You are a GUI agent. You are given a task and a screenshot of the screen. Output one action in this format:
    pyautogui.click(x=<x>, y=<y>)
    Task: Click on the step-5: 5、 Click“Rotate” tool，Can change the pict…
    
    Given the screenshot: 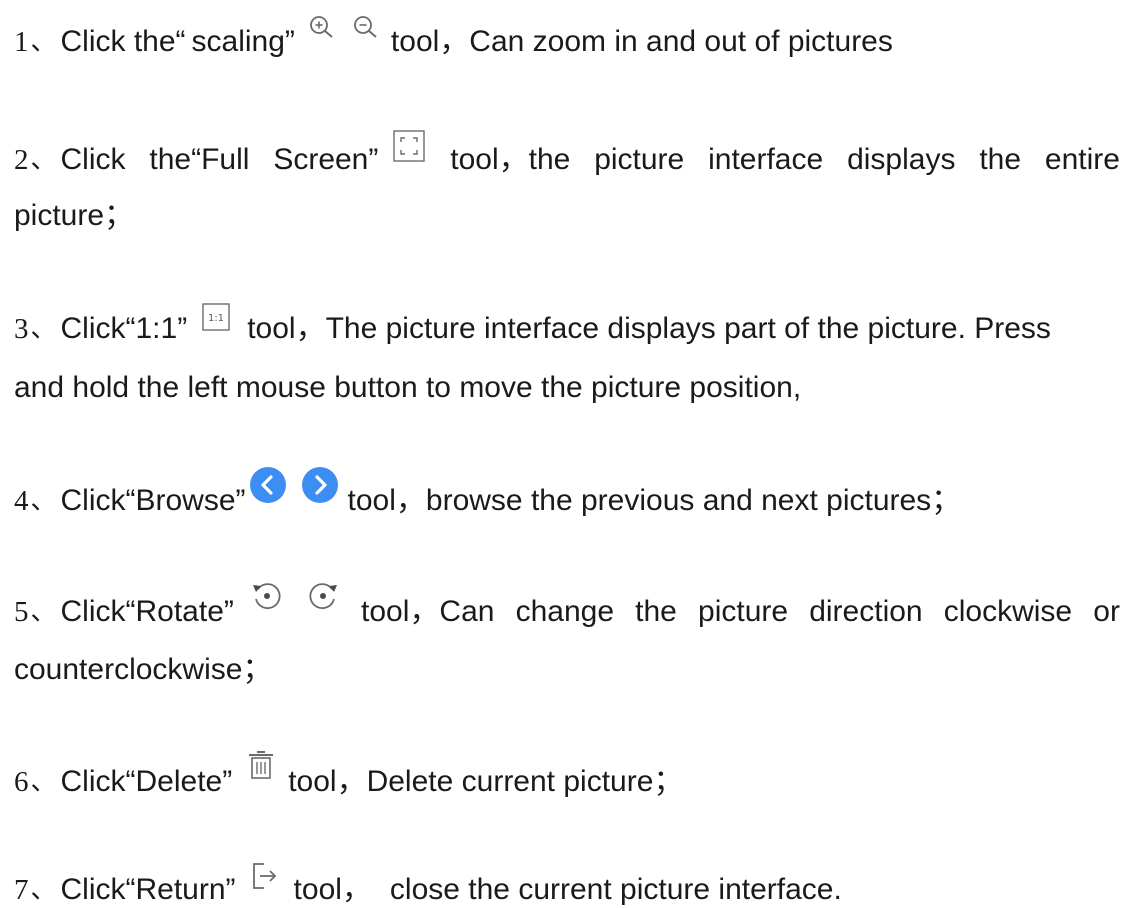 What is the action you would take?
    pyautogui.click(x=567, y=606)
    